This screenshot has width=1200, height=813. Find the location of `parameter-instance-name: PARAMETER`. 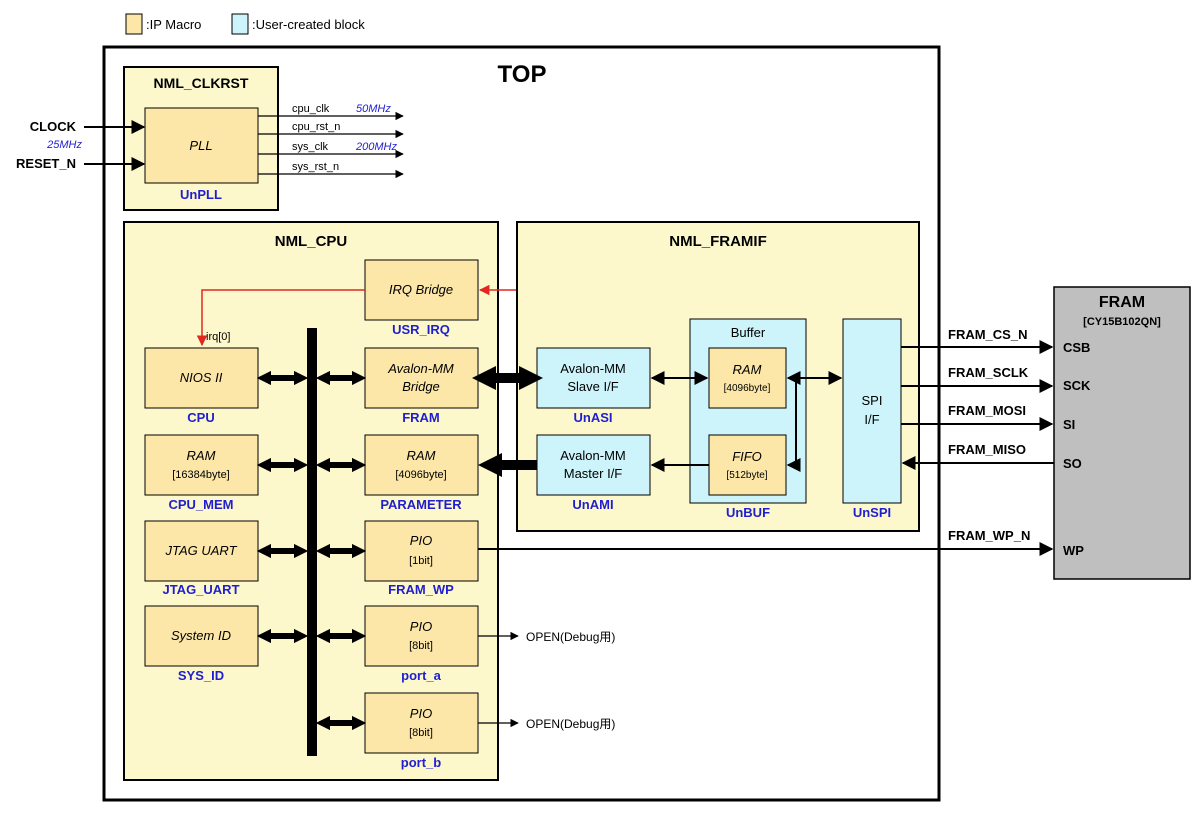

parameter-instance-name: PARAMETER is located at coordinates (421, 504).